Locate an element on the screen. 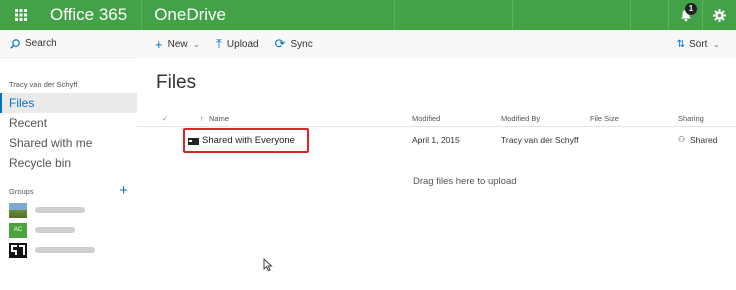 The height and width of the screenshot is (290, 736). groups-label: Groups is located at coordinates (21, 191).